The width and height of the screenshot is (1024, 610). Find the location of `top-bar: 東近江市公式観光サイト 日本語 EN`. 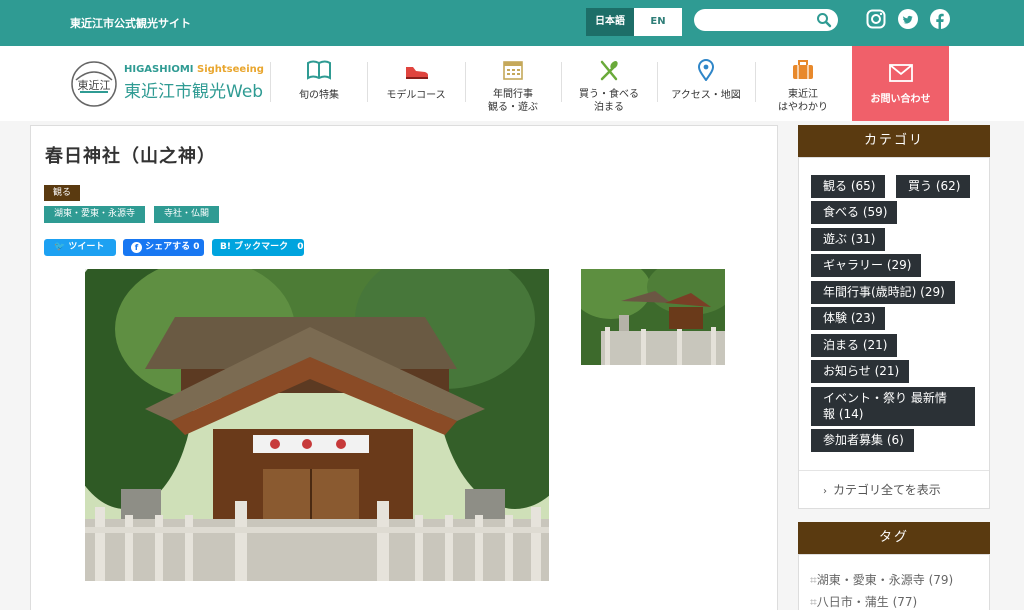

top-bar: 東近江市公式観光サイト 日本語 EN is located at coordinates (512, 23).